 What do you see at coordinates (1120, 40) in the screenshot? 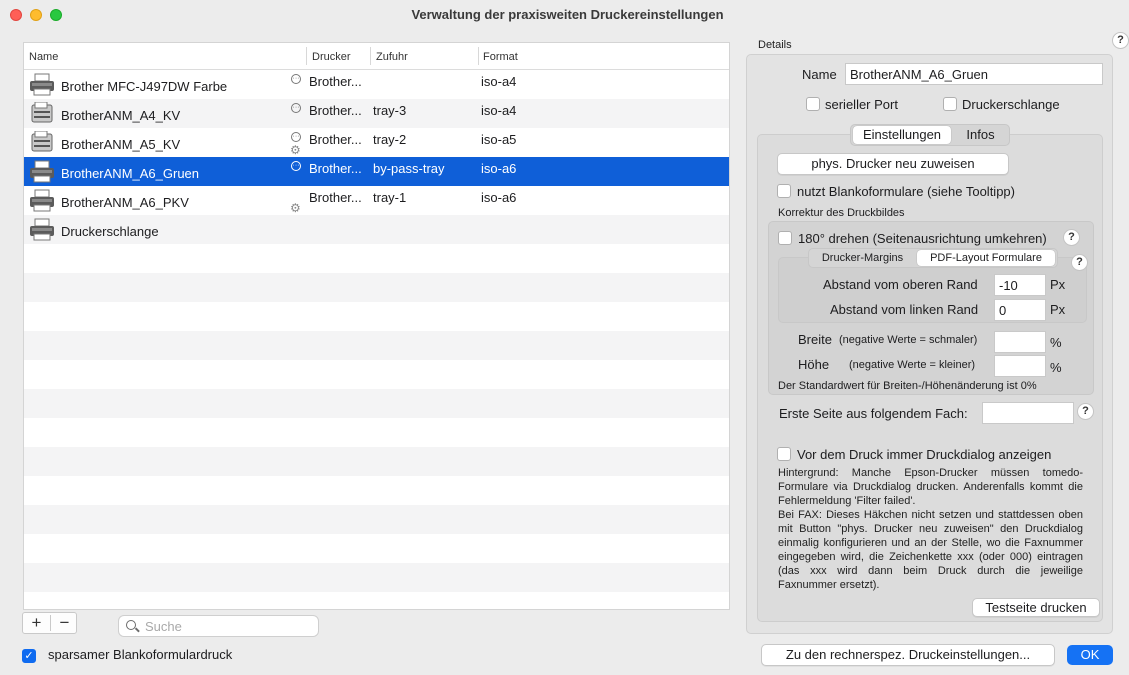
I see `help-button: ?` at bounding box center [1120, 40].